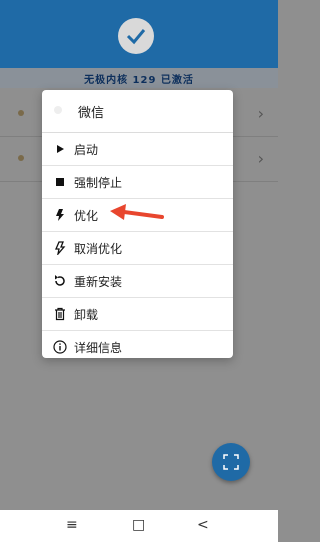 This screenshot has width=320, height=542. I want to click on expand-fab-button, so click(231, 462).